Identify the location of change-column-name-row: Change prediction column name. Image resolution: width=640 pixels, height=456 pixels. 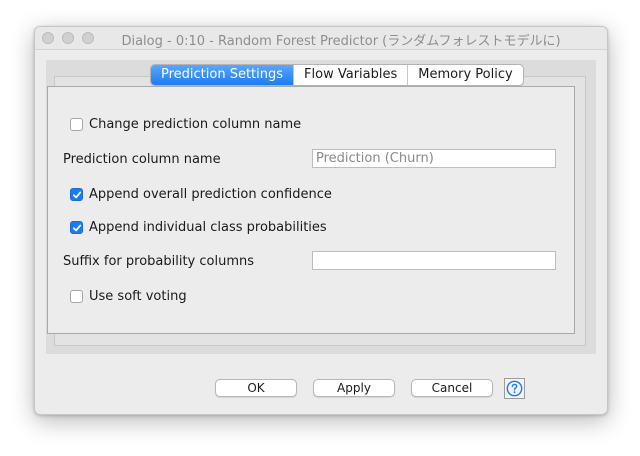
(185, 124).